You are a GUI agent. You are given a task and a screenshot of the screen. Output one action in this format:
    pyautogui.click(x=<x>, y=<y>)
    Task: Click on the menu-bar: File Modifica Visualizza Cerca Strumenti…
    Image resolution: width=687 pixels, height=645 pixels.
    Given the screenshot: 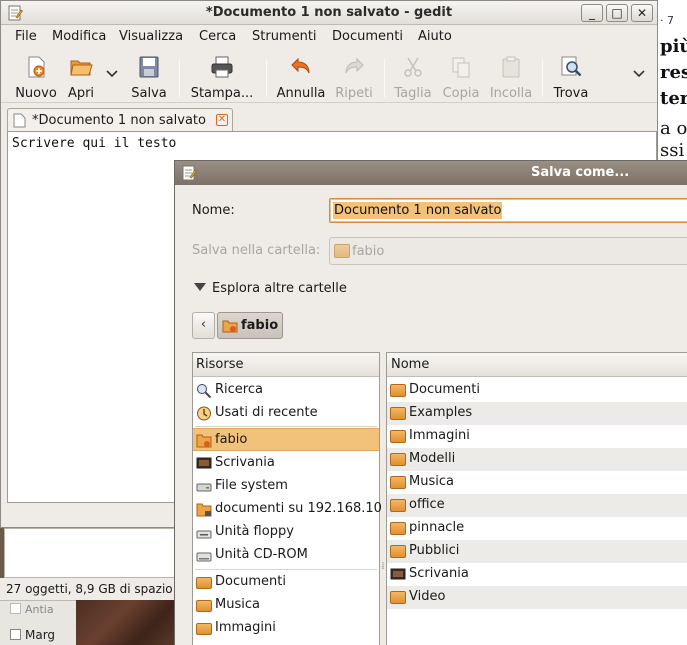 What is the action you would take?
    pyautogui.click(x=329, y=37)
    